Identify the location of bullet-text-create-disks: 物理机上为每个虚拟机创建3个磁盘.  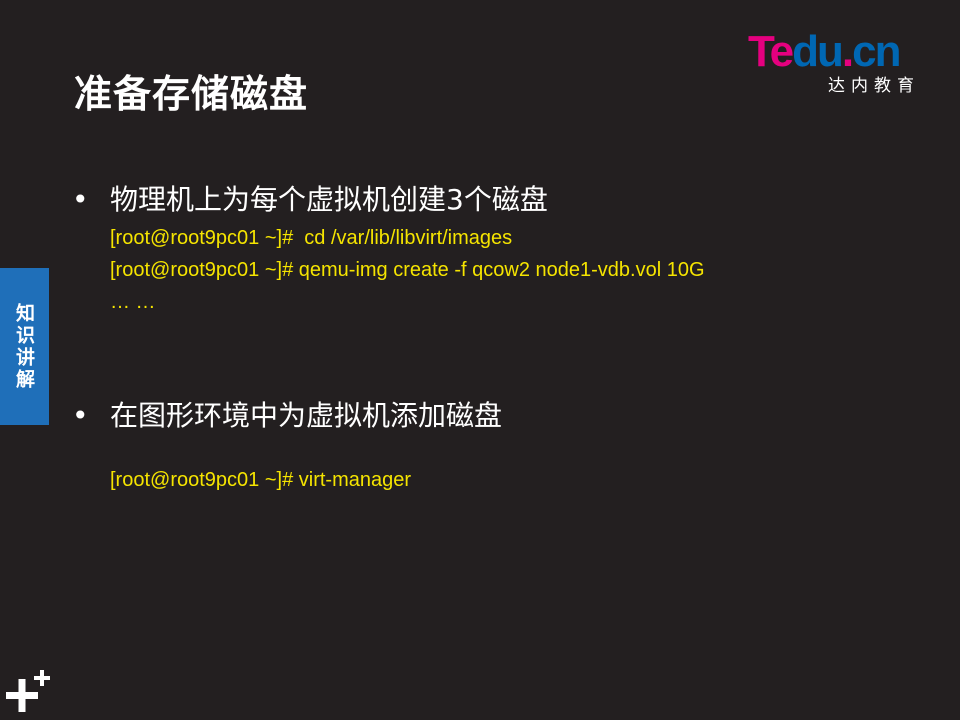
(329, 199).